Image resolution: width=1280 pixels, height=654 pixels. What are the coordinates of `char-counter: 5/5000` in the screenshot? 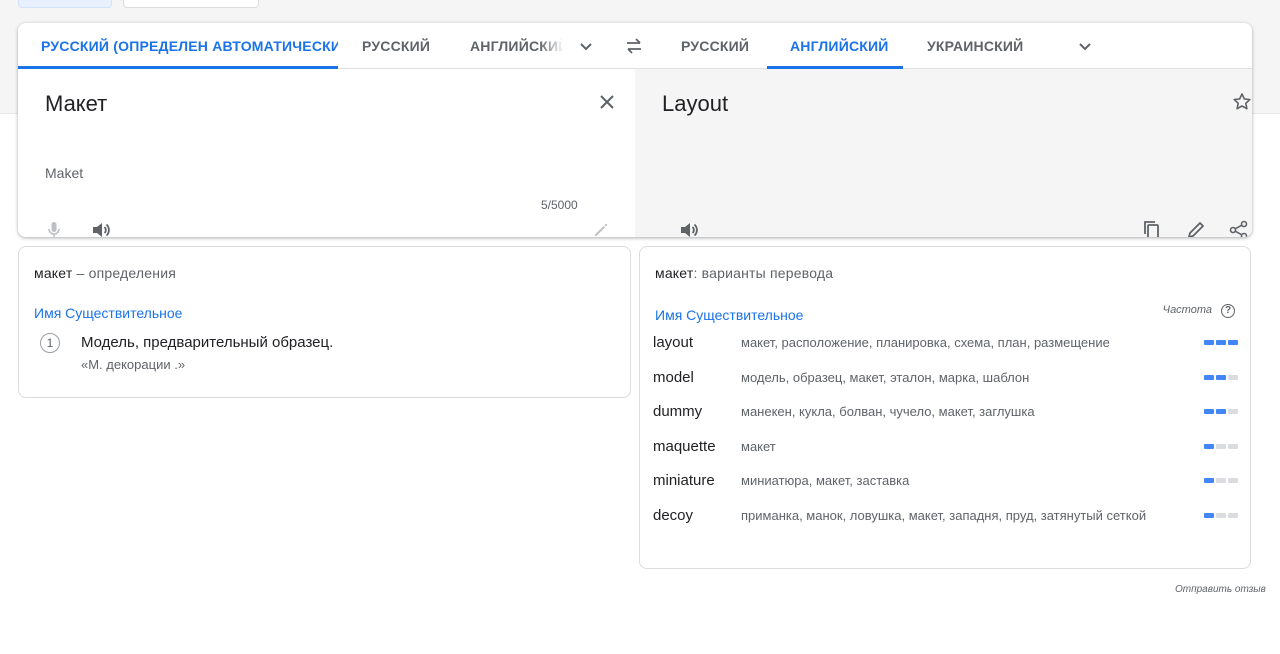 It's located at (559, 205).